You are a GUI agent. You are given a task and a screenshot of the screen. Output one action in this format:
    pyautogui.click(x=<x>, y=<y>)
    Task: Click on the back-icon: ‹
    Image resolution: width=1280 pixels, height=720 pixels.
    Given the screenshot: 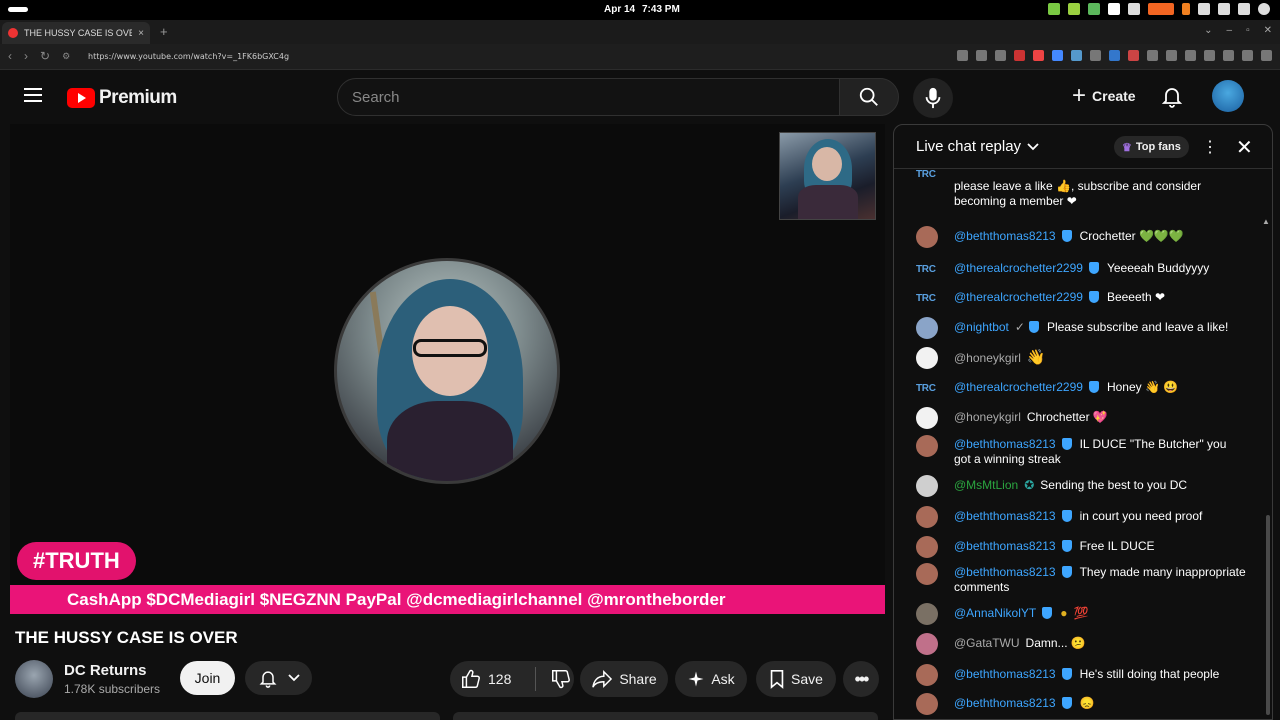 What is the action you would take?
    pyautogui.click(x=10, y=56)
    